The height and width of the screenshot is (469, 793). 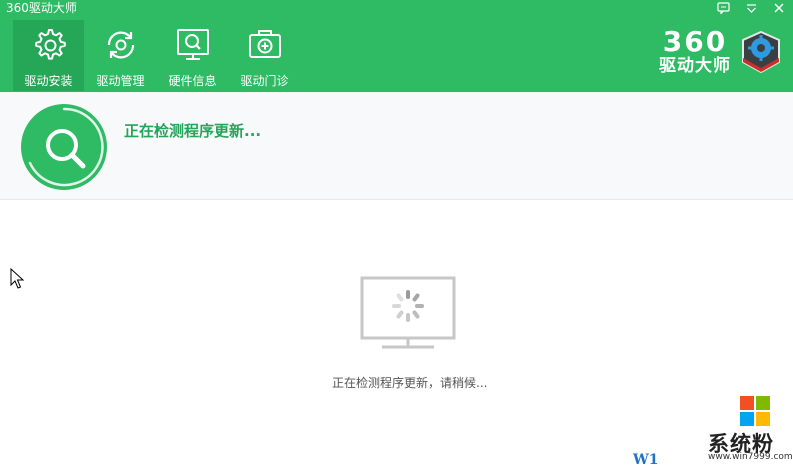 What do you see at coordinates (750, 457) in the screenshot?
I see `watermark-url: www.win7999.com` at bounding box center [750, 457].